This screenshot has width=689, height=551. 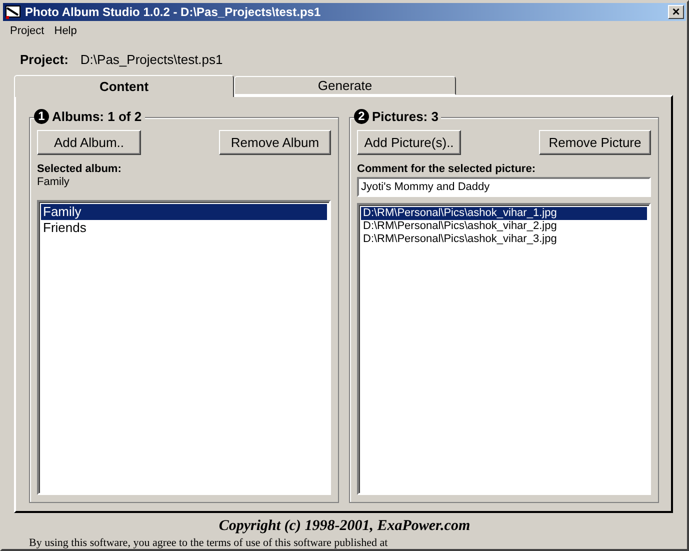 What do you see at coordinates (65, 31) in the screenshot?
I see `menu-item: Help` at bounding box center [65, 31].